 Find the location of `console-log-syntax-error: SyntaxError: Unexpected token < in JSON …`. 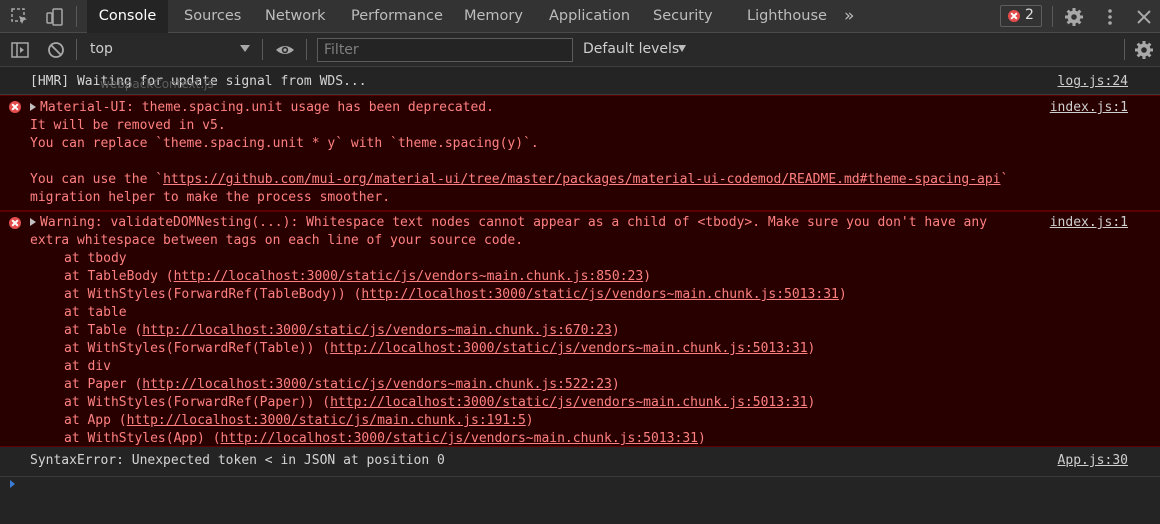

console-log-syntax-error: SyntaxError: Unexpected token < in JSON … is located at coordinates (580, 462).